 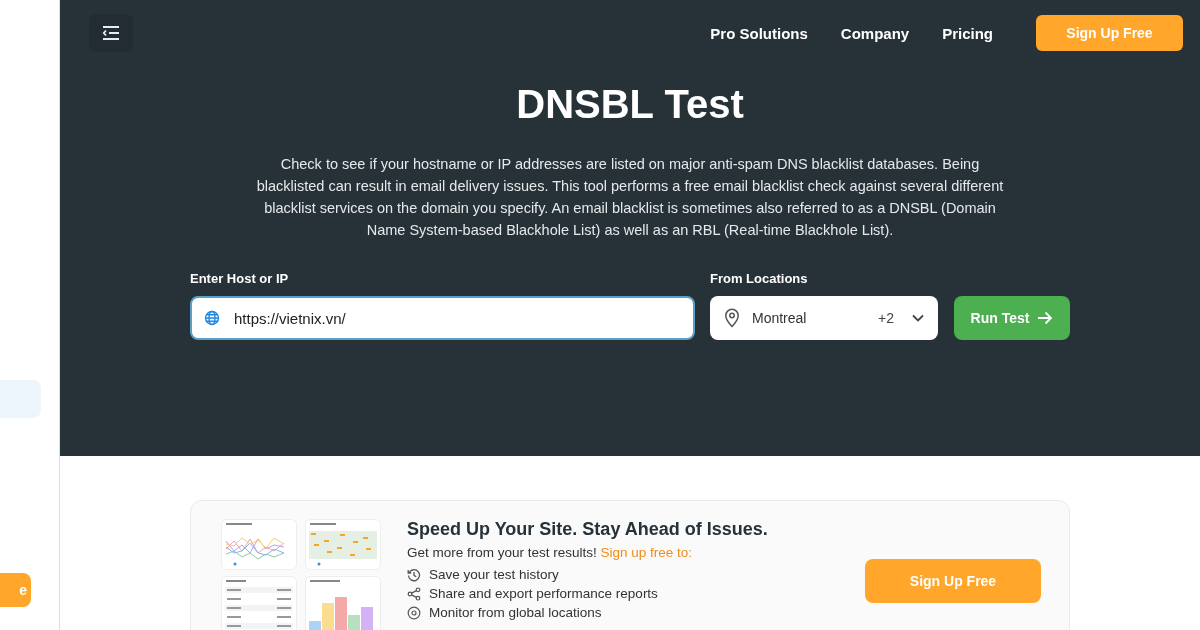 What do you see at coordinates (414, 574) in the screenshot?
I see `history-icon` at bounding box center [414, 574].